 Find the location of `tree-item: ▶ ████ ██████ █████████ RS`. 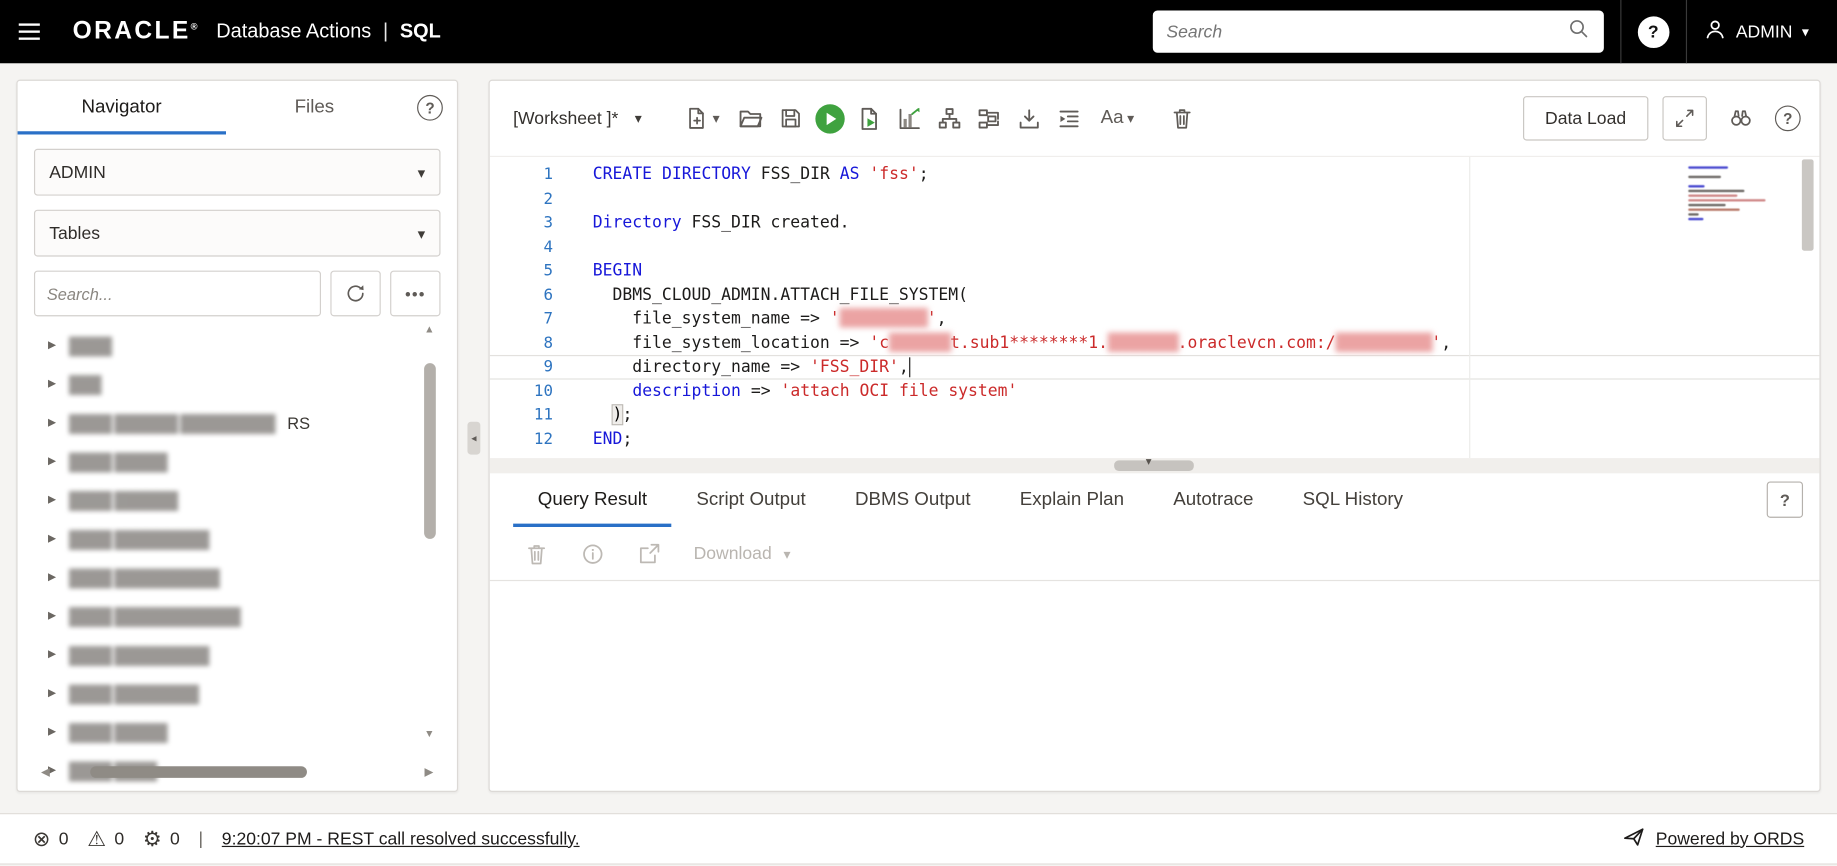

tree-item: ▶ ████ ██████ █████████ RS is located at coordinates (252, 422).